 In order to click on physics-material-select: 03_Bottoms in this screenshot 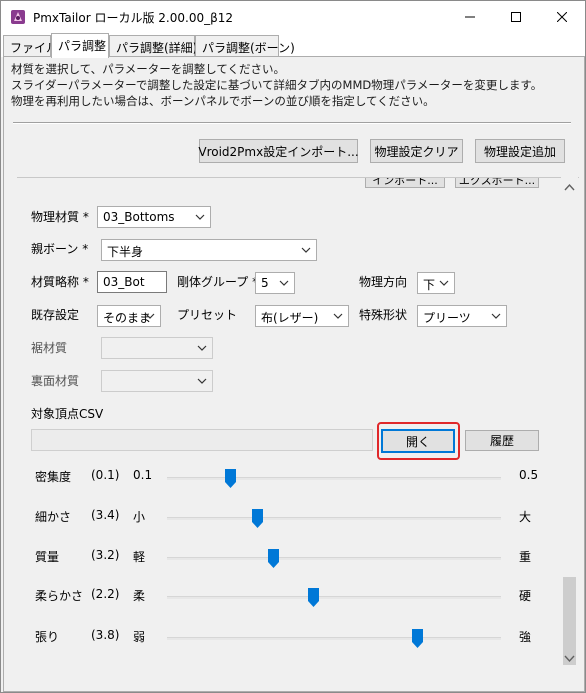, I will do `click(154, 217)`.